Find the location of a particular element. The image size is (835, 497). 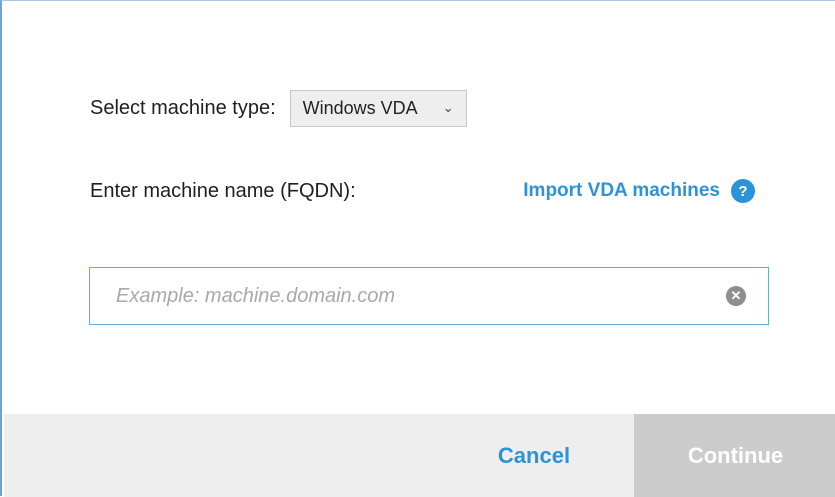

import-vda-machines: Import VDA machines ? is located at coordinates (639, 191).